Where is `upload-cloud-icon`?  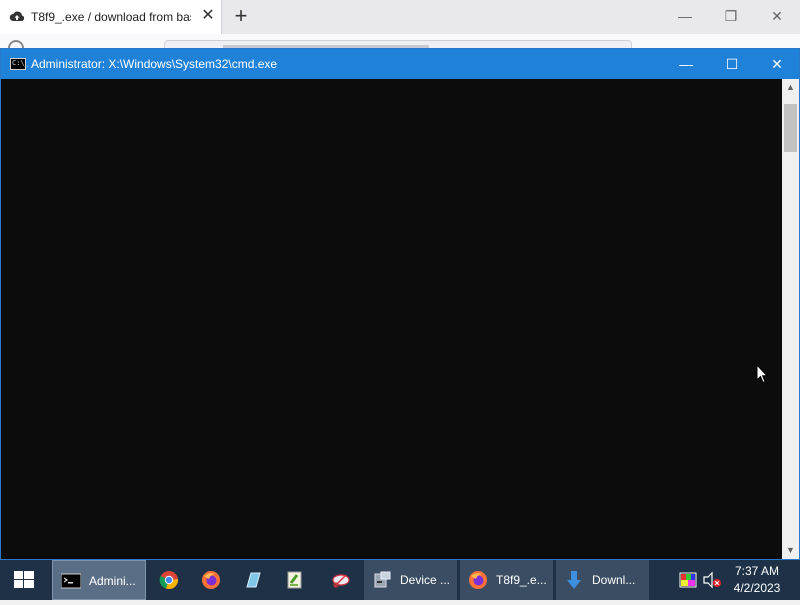
upload-cloud-icon is located at coordinates (17, 16).